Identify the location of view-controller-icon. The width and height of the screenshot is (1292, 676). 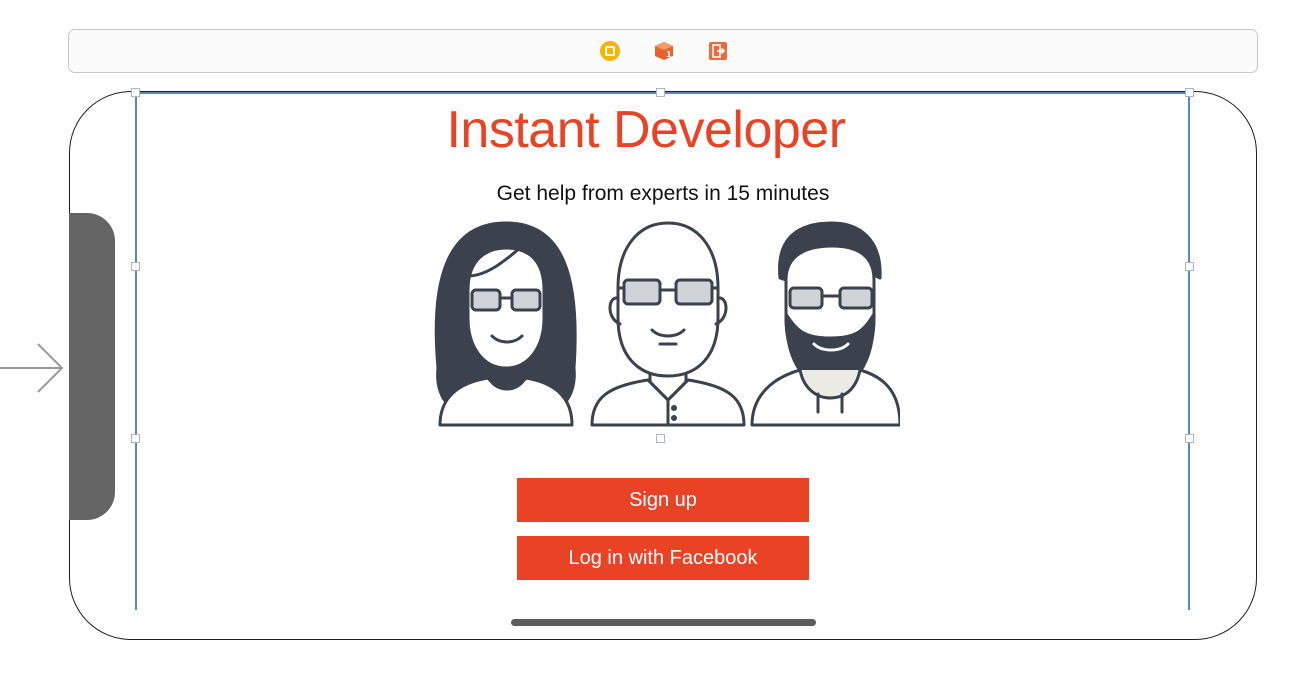
(610, 51).